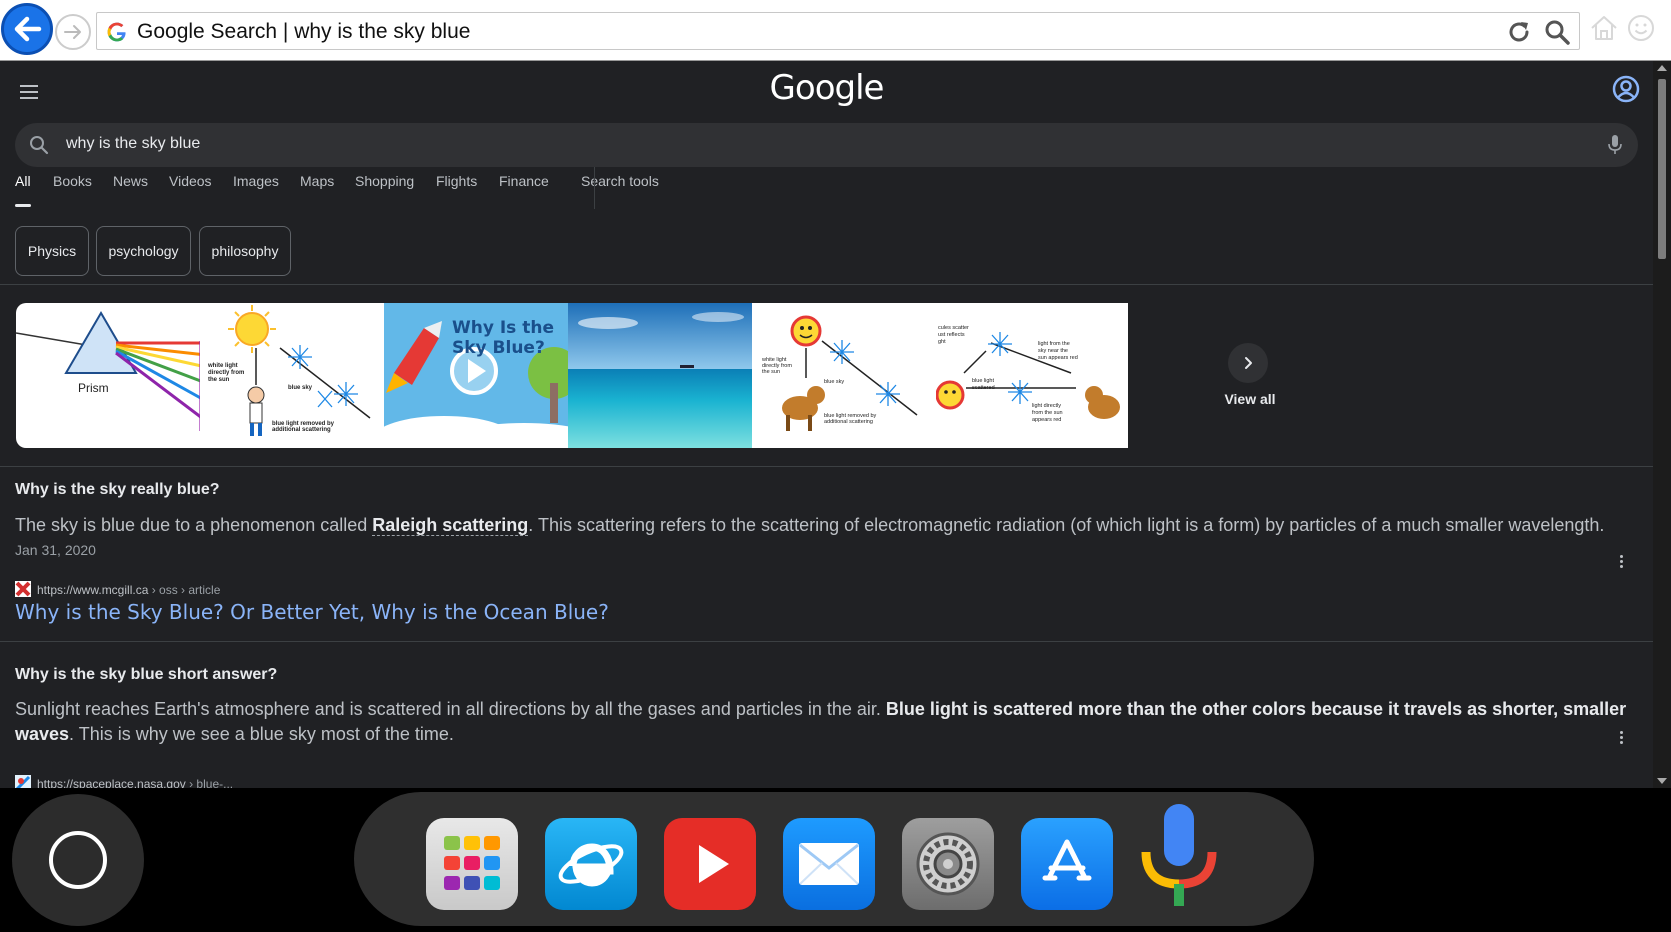 This screenshot has width=1671, height=932. Describe the element at coordinates (116, 32) in the screenshot. I see `google-favicon-icon` at that location.